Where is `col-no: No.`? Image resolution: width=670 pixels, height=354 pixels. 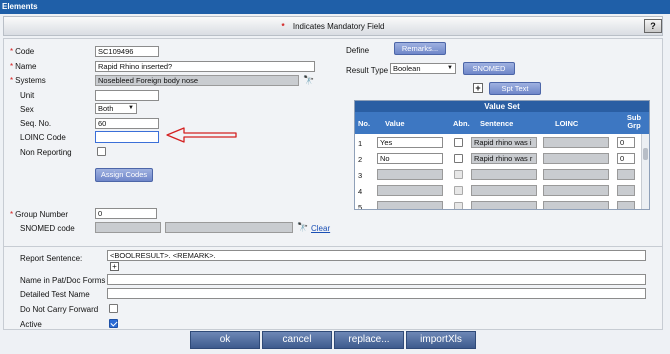
col-no: No. is located at coordinates (364, 123).